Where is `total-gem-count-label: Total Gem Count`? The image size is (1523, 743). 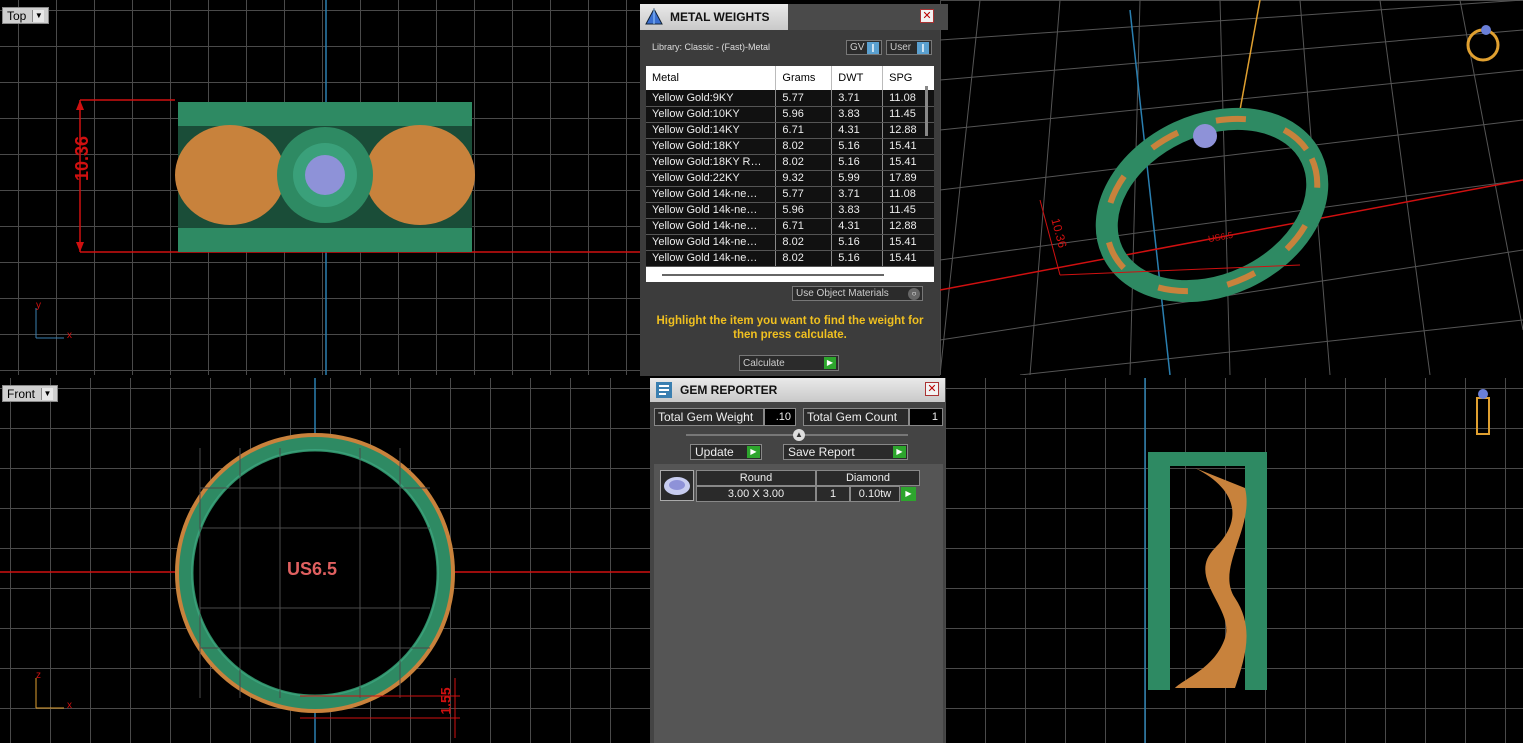
total-gem-count-label: Total Gem Count is located at coordinates (856, 417).